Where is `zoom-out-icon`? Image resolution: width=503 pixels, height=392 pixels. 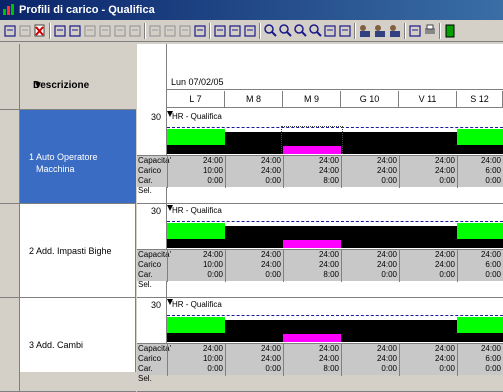 zoom-out-icon is located at coordinates (285, 30).